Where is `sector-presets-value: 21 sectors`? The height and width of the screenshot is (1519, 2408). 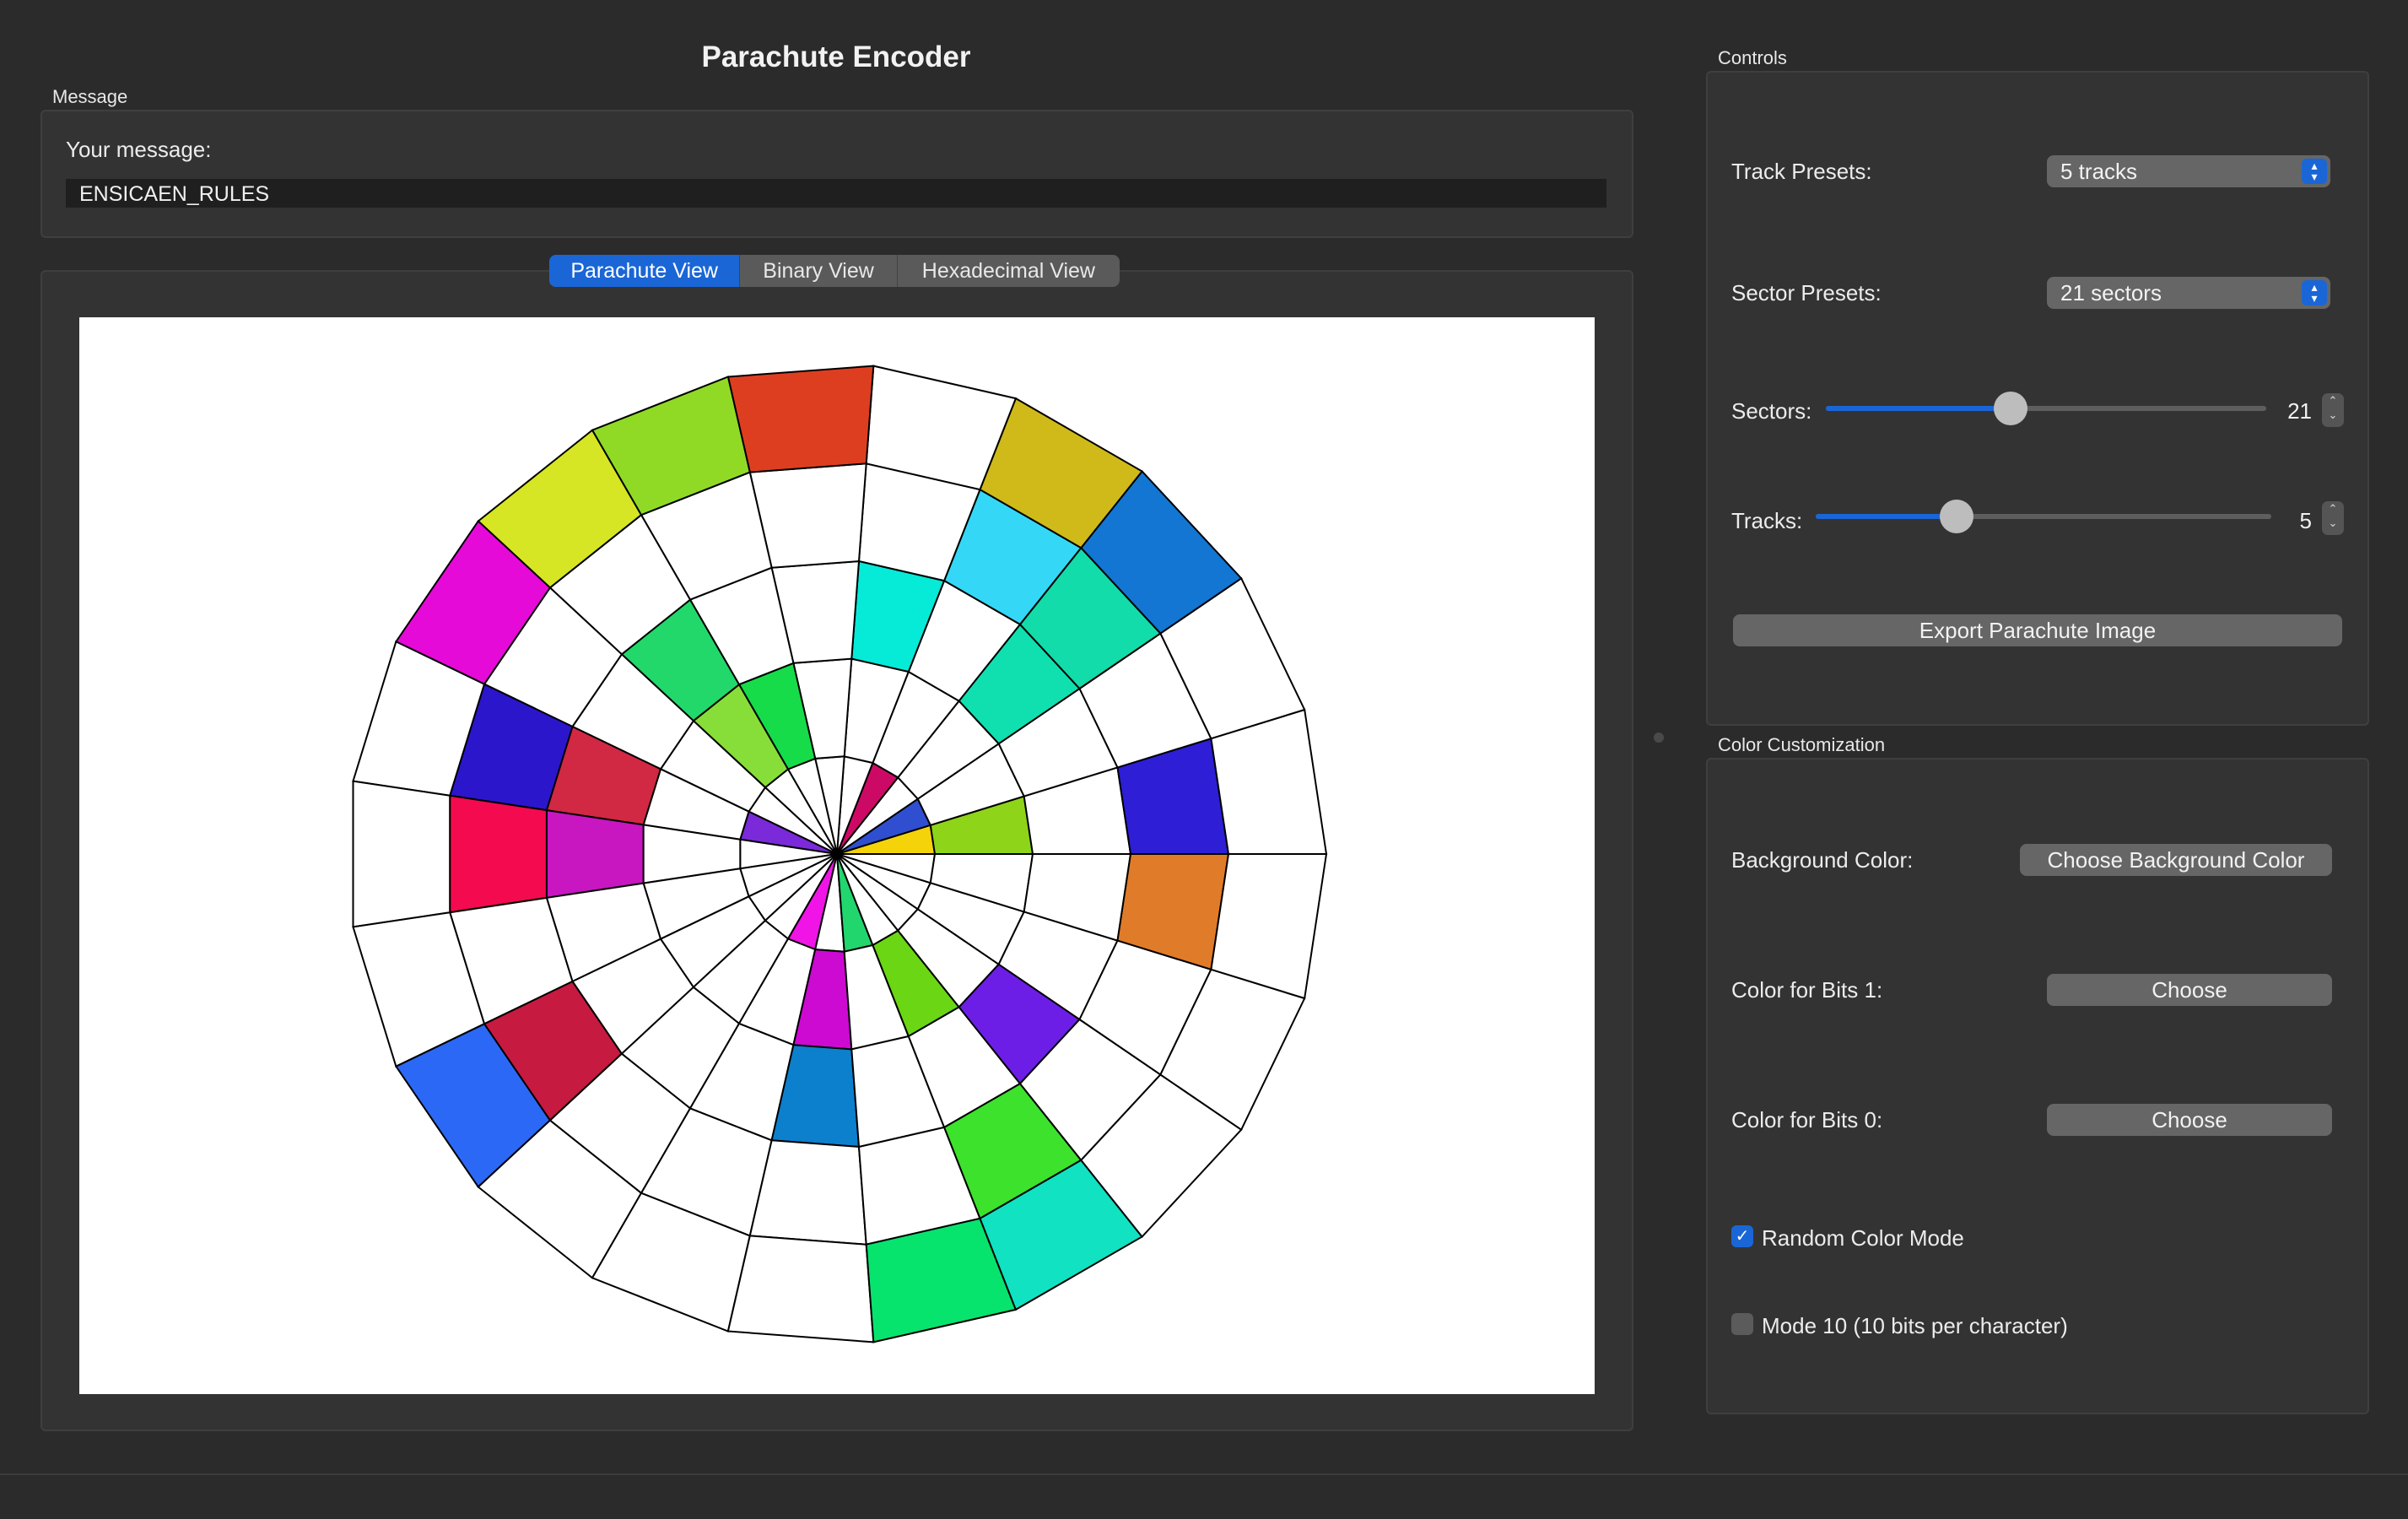 sector-presets-value: 21 sectors is located at coordinates (2111, 292).